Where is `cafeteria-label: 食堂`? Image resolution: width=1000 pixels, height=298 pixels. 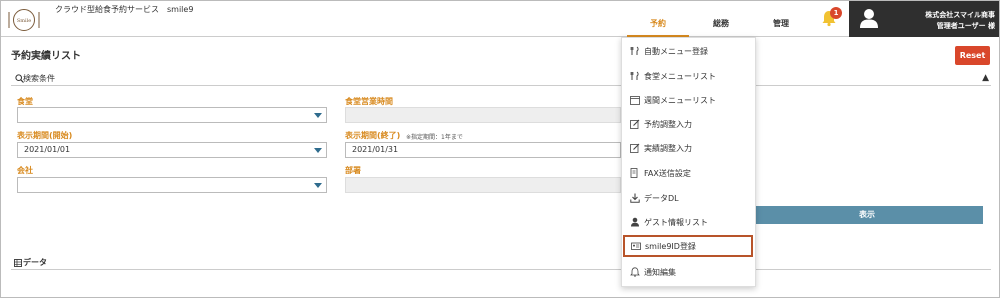 cafeteria-label: 食堂 is located at coordinates (25, 101).